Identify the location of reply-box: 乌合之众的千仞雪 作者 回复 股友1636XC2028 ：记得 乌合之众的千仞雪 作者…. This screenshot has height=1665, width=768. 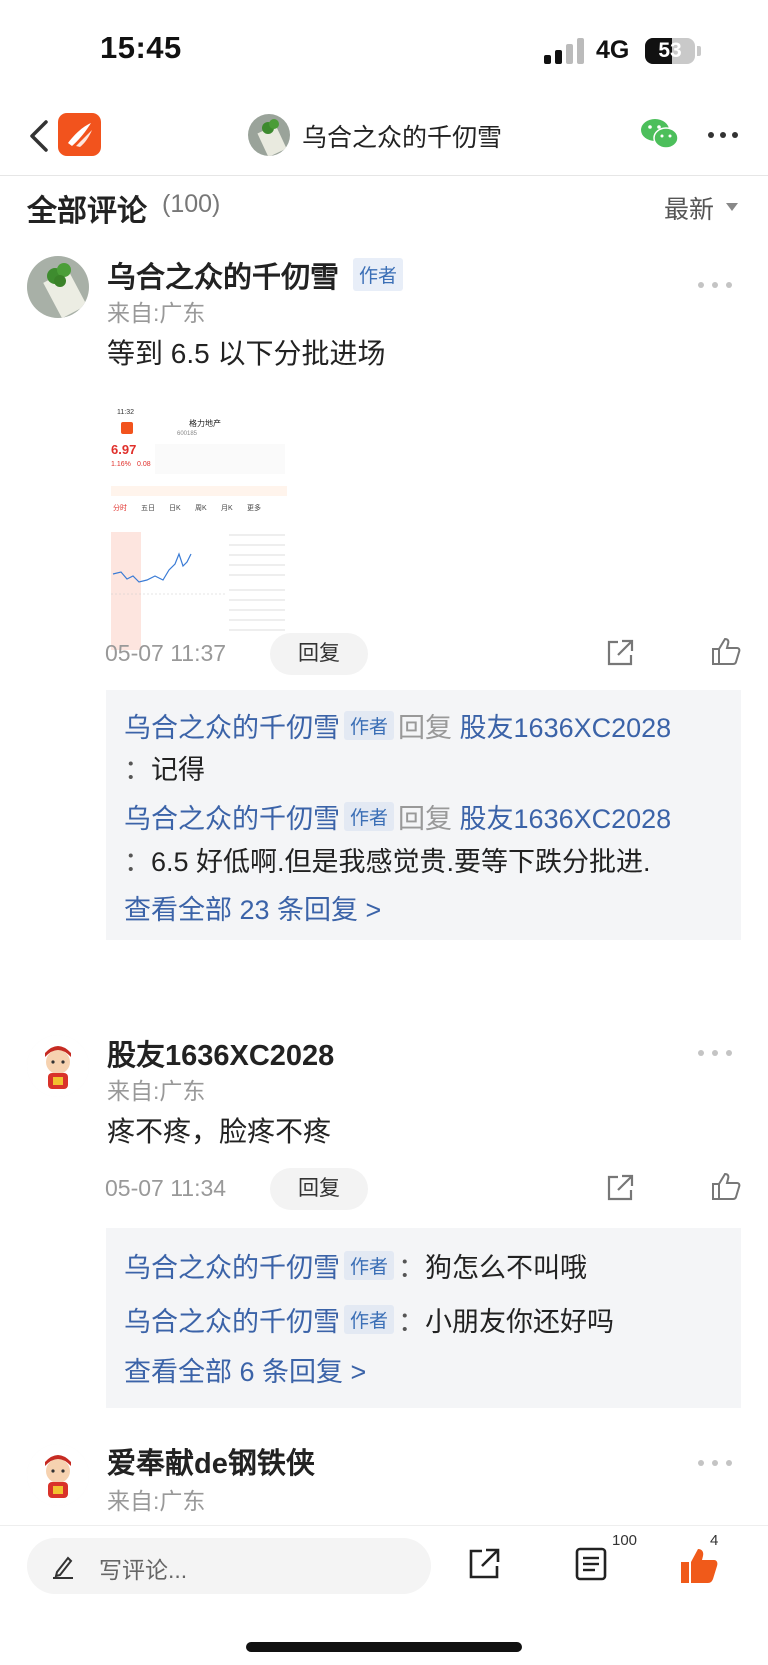
(423, 815).